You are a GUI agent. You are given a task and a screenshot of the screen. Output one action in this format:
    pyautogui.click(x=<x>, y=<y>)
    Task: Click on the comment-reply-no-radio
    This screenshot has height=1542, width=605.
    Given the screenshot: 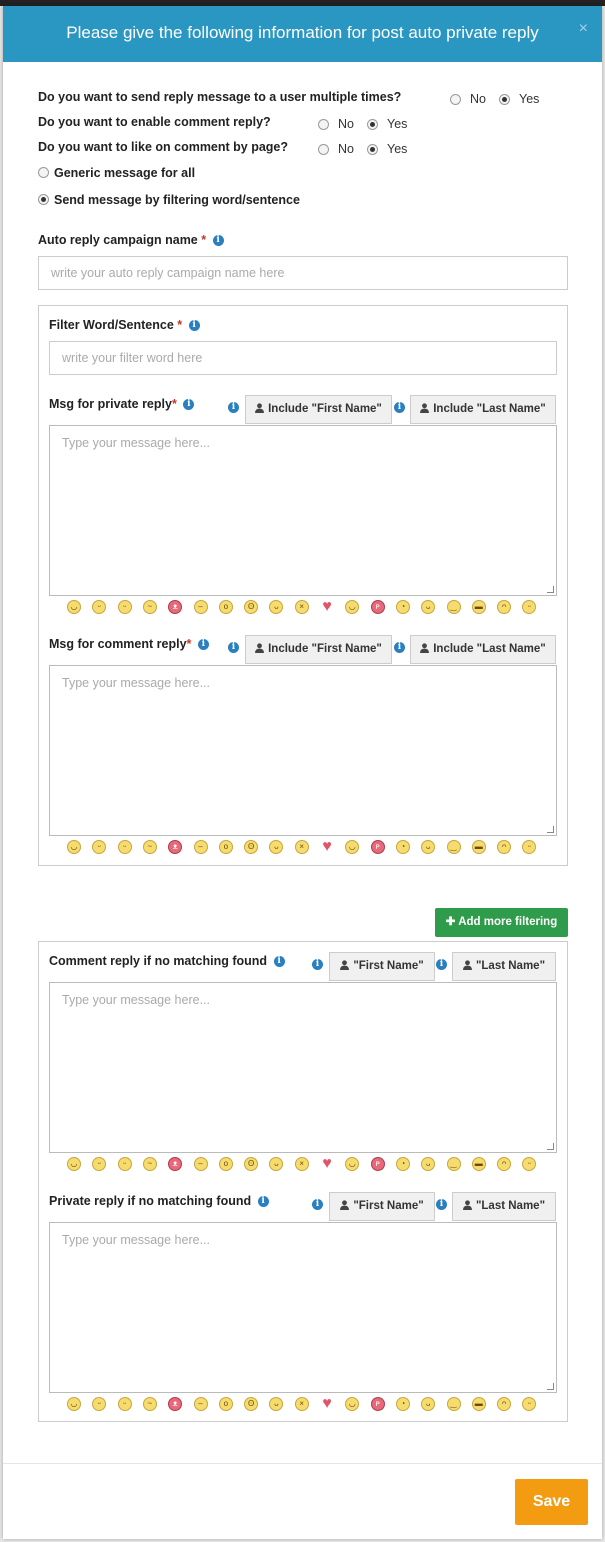 What is the action you would take?
    pyautogui.click(x=323, y=124)
    